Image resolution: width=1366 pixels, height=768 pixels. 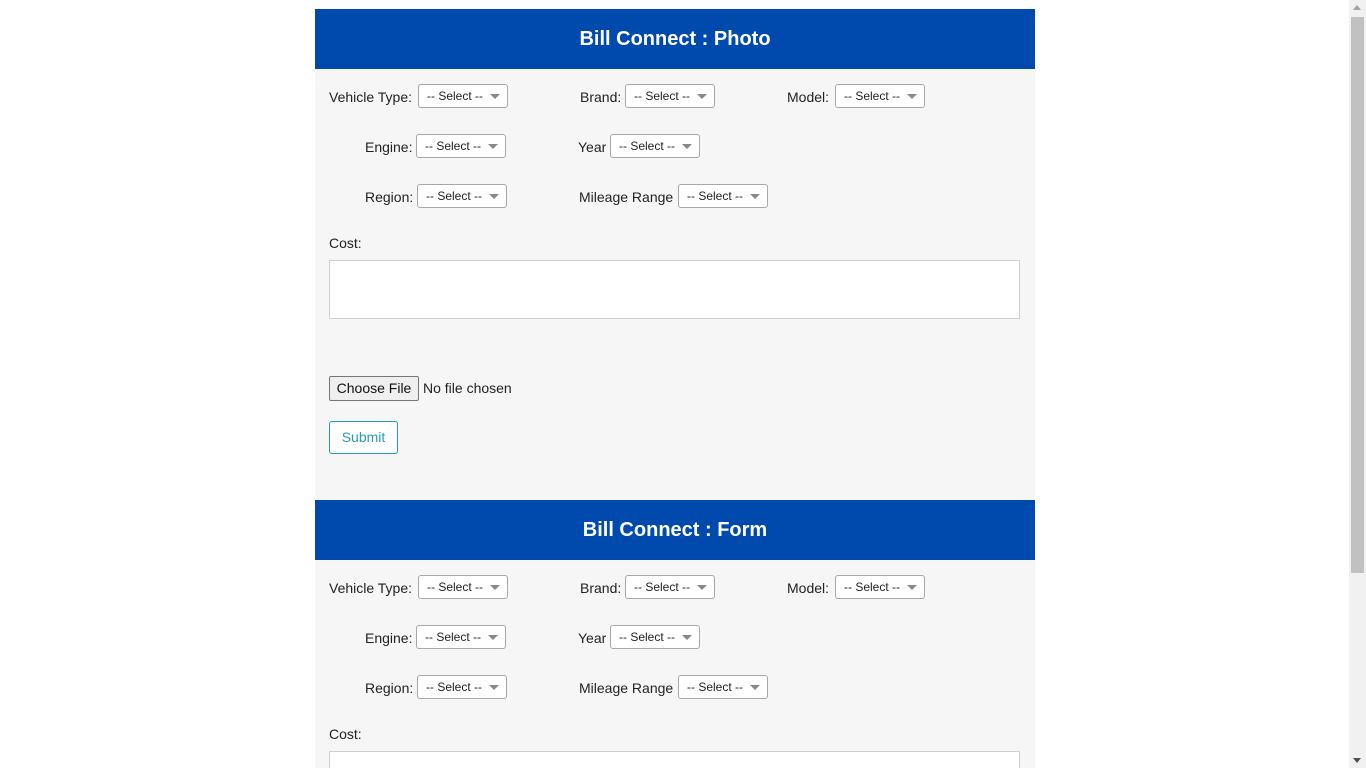 I want to click on photo-panel-title: Bill Connect : Photo, so click(x=675, y=39).